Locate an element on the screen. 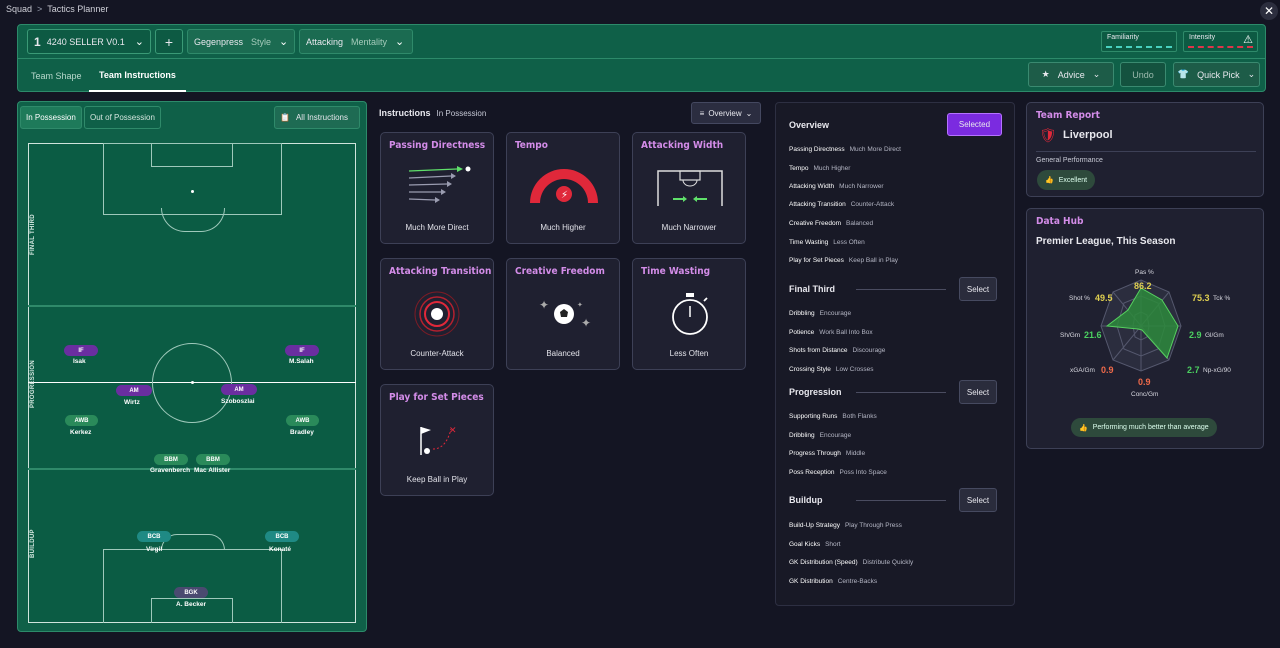 The width and height of the screenshot is (1280, 648). all-instructions-button: 📋 All Instructions is located at coordinates (317, 117).